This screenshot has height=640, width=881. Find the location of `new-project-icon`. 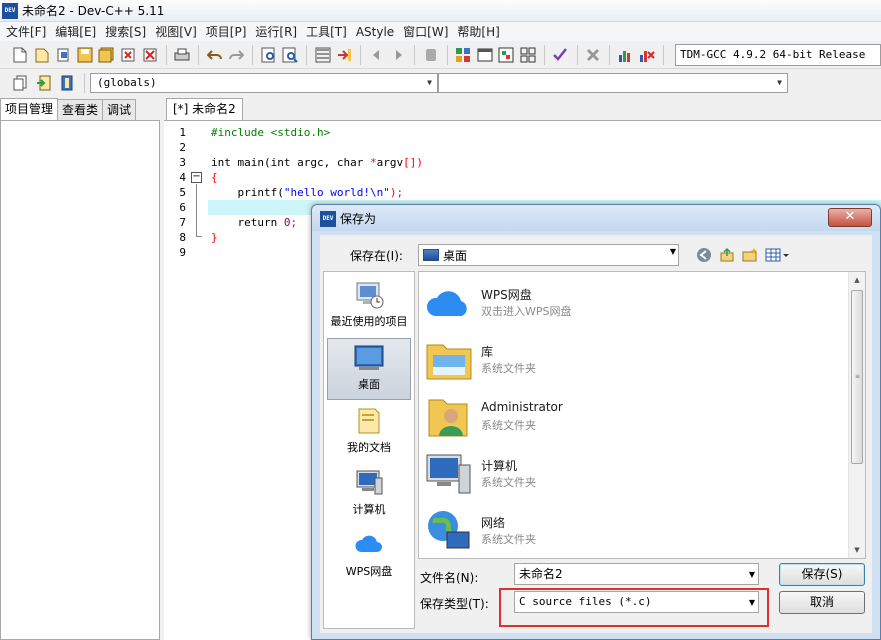

new-project-icon is located at coordinates (42, 55).